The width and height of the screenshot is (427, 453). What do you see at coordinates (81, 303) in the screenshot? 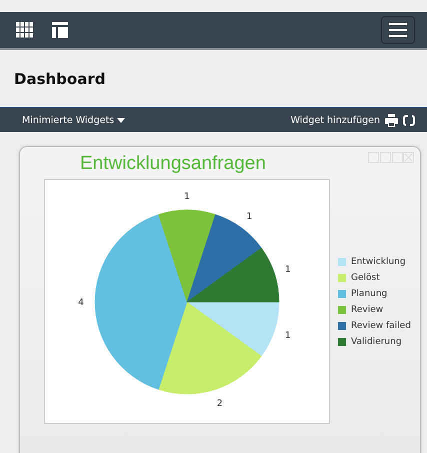
I see `data-label: 4` at bounding box center [81, 303].